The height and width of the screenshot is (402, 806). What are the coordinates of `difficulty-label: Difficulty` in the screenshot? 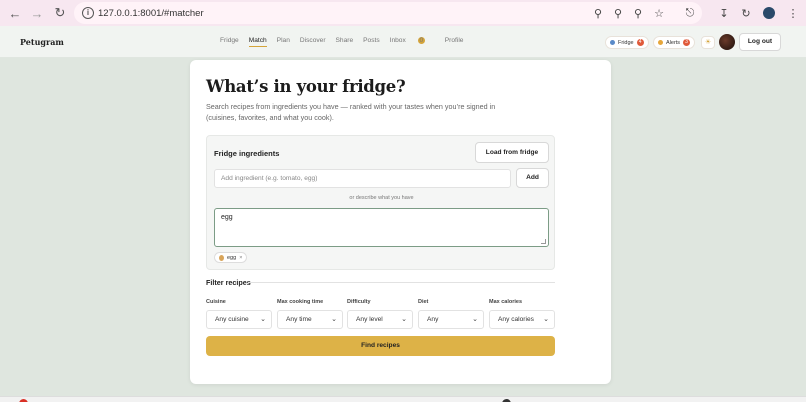 It's located at (359, 302).